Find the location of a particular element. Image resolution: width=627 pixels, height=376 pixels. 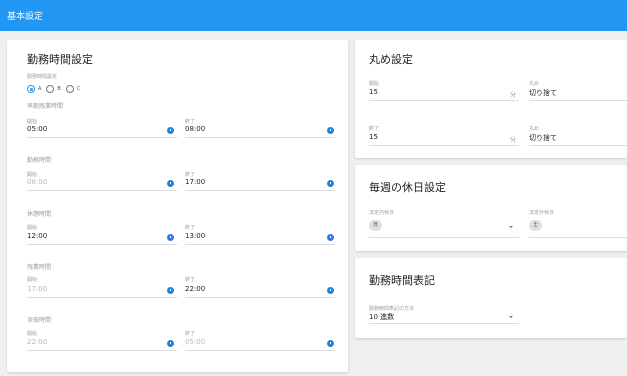

radio-label-a: A is located at coordinates (40, 89).